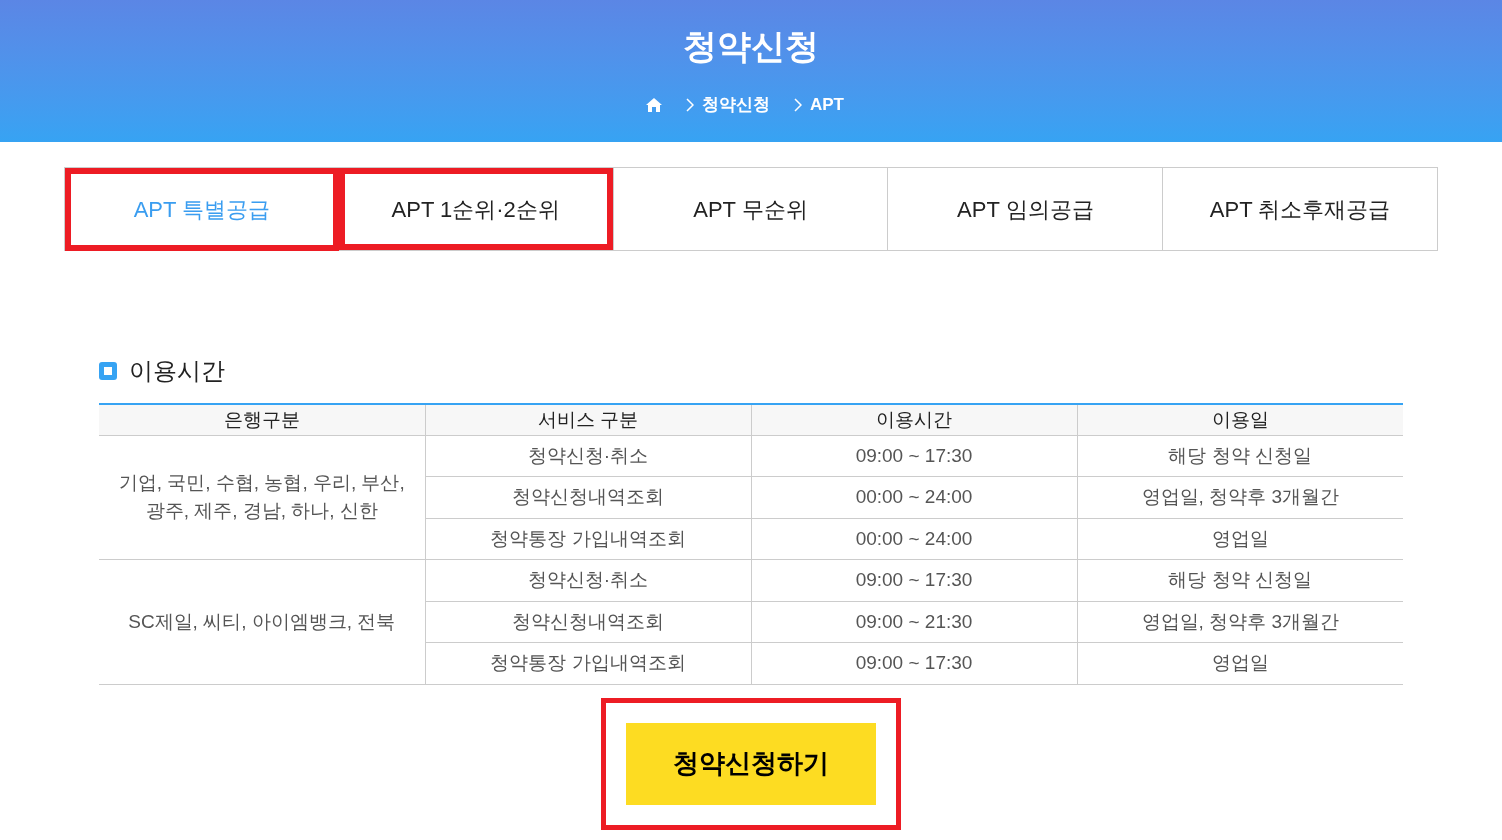  Describe the element at coordinates (262, 419) in the screenshot. I see `column-header: 은행구분` at that location.